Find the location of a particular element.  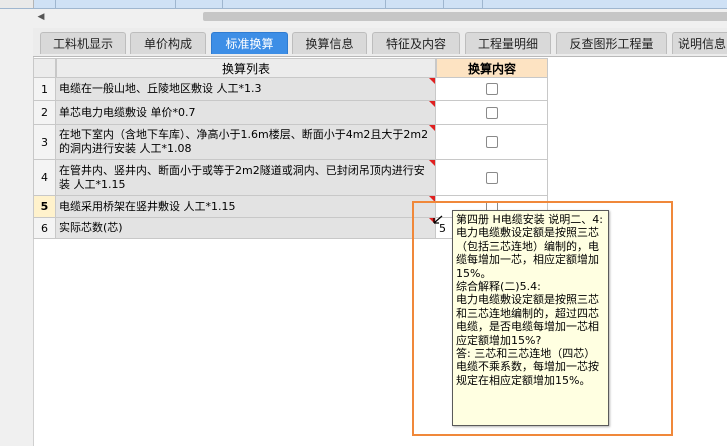

conversion-item-text: 电缆在一般山地、丘陵地区敷设 人工*1.3 is located at coordinates (246, 89).